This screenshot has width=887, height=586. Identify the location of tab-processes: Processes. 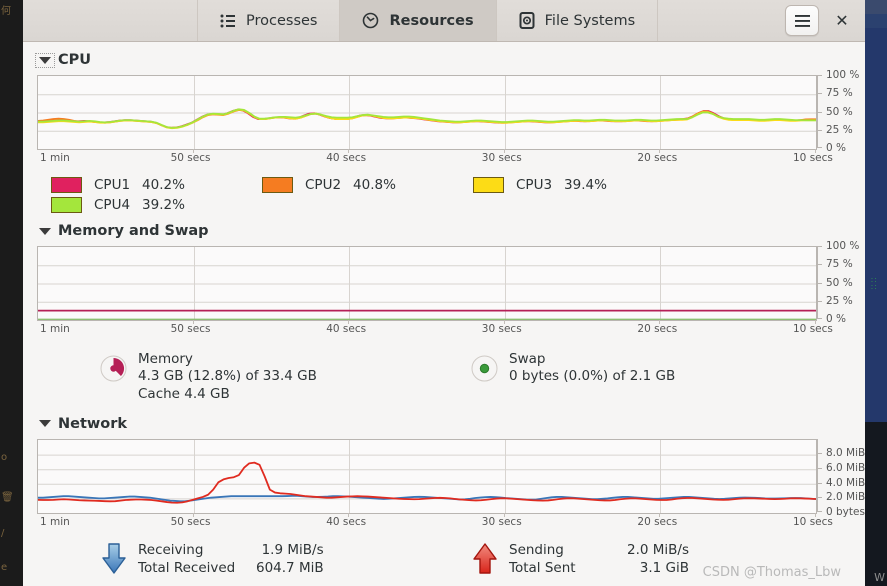
(269, 20).